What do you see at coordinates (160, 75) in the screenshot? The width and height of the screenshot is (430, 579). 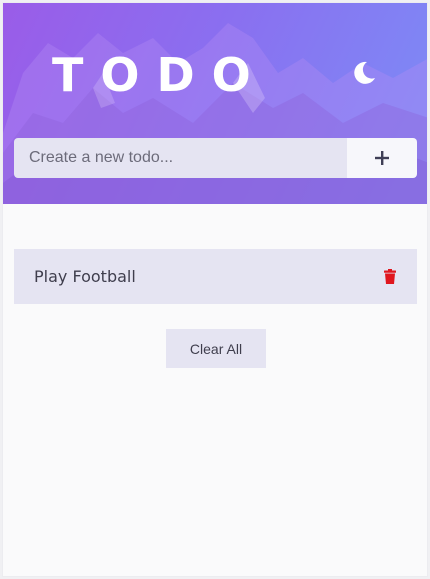 I see `page-title: TODO` at bounding box center [160, 75].